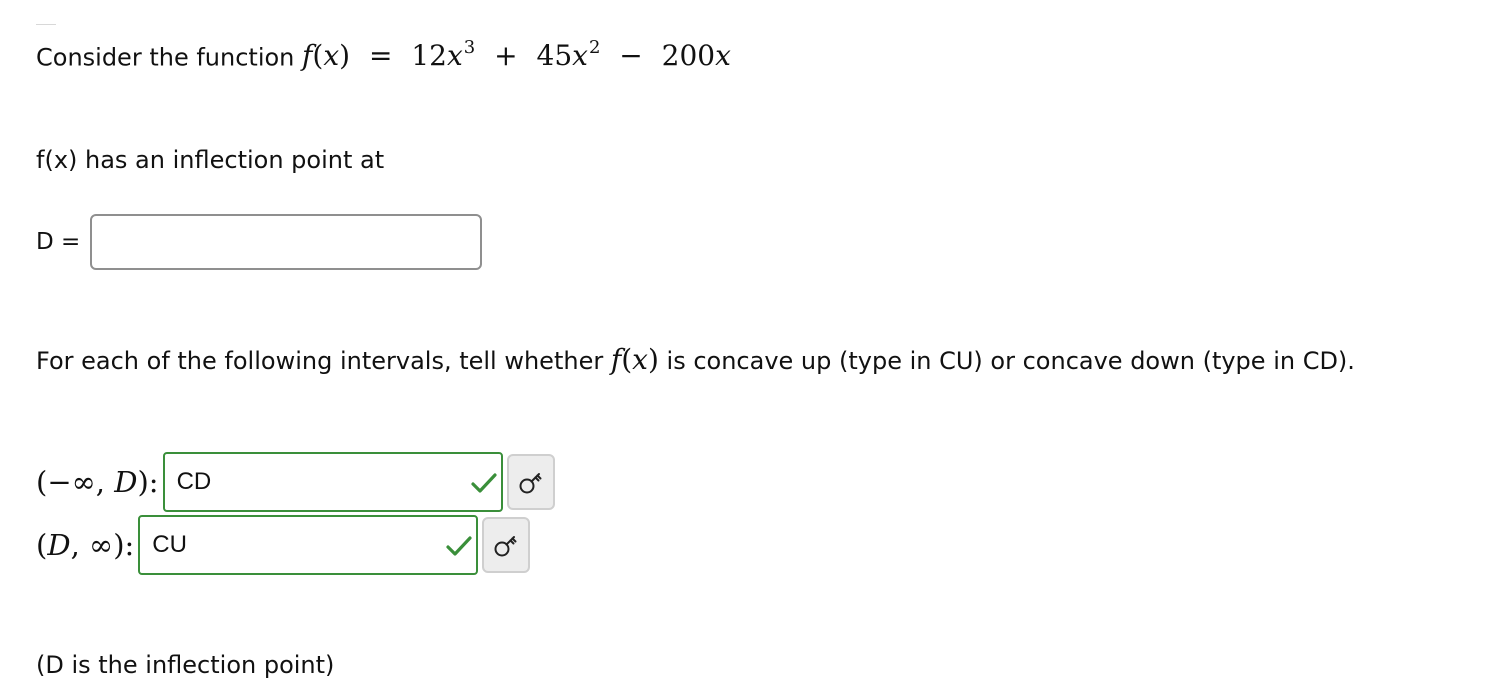  Describe the element at coordinates (554, 56) in the screenshot. I see `term-b-coeff: 45` at that location.